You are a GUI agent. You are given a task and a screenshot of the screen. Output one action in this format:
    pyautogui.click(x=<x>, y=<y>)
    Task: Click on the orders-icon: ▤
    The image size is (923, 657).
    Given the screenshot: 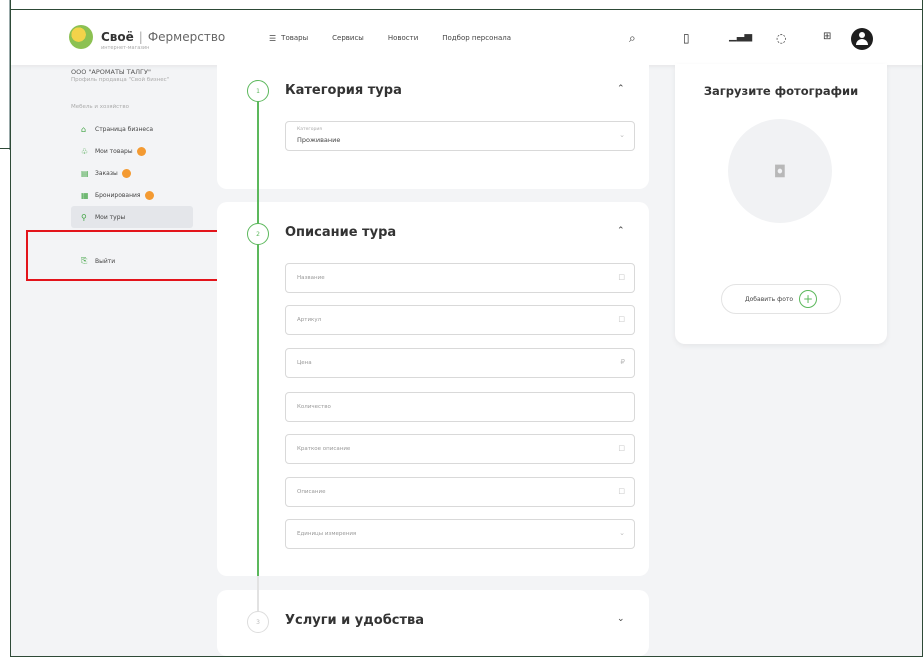 What is the action you would take?
    pyautogui.click(x=85, y=173)
    